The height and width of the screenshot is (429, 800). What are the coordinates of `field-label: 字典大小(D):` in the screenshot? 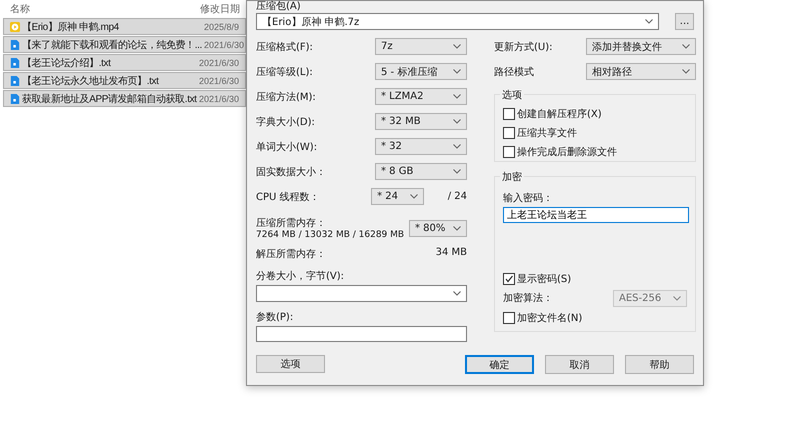 It's located at (286, 122).